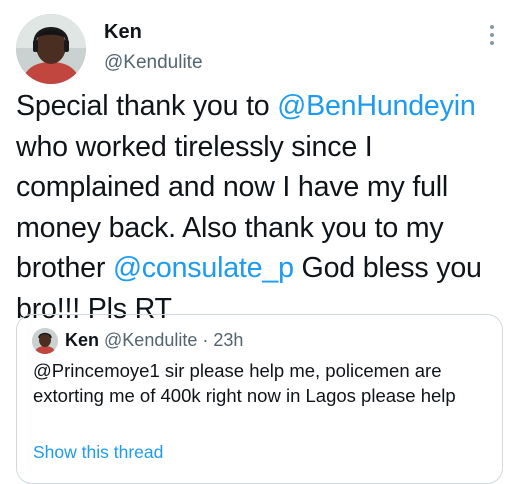 This screenshot has height=484, width=519. I want to click on quoted-timestamp: 23h, so click(228, 340).